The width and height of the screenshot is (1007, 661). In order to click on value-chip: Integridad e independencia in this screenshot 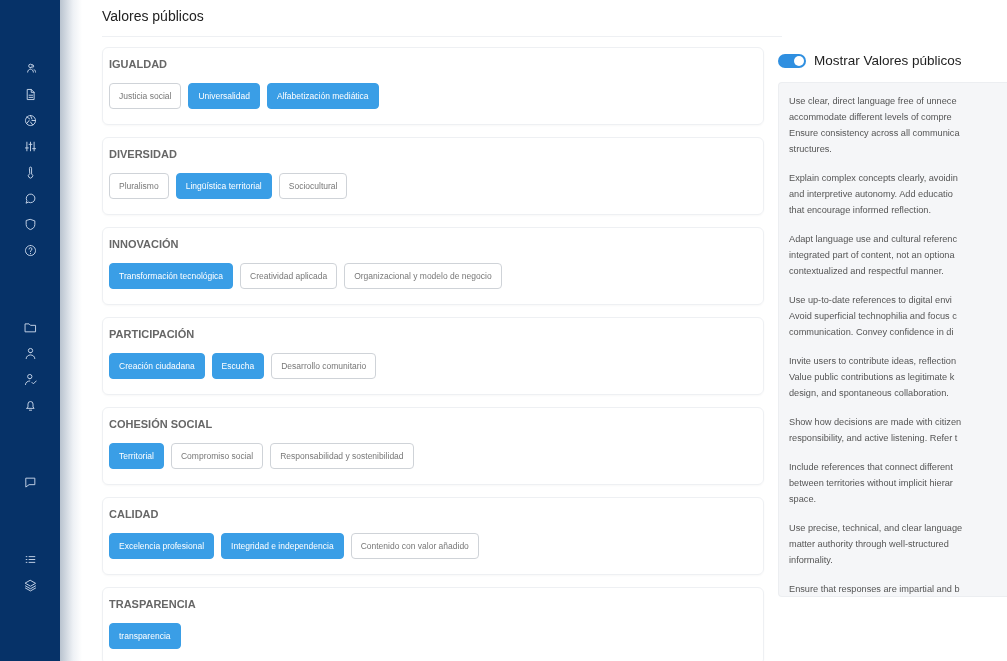, I will do `click(282, 546)`.